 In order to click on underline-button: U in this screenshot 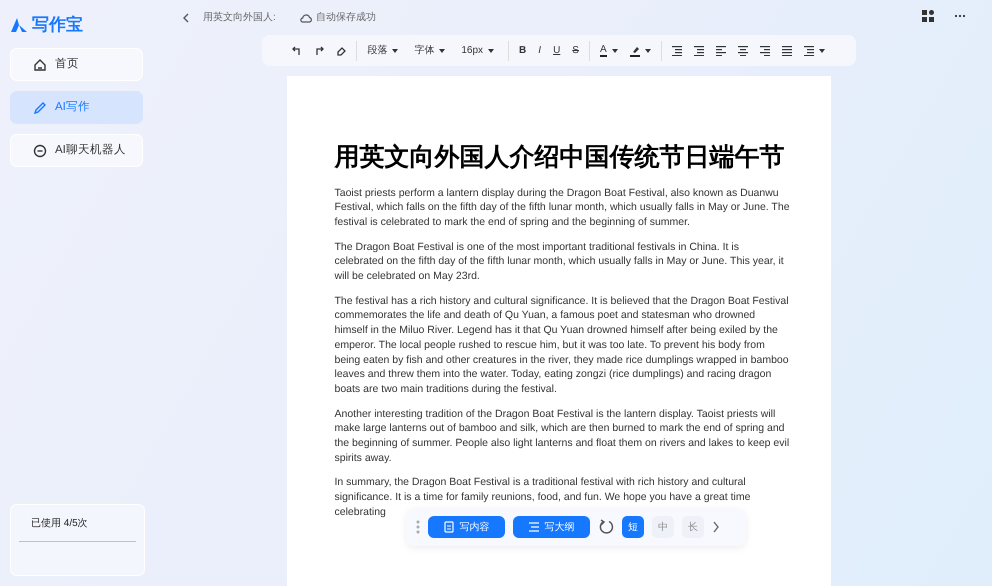, I will do `click(557, 51)`.